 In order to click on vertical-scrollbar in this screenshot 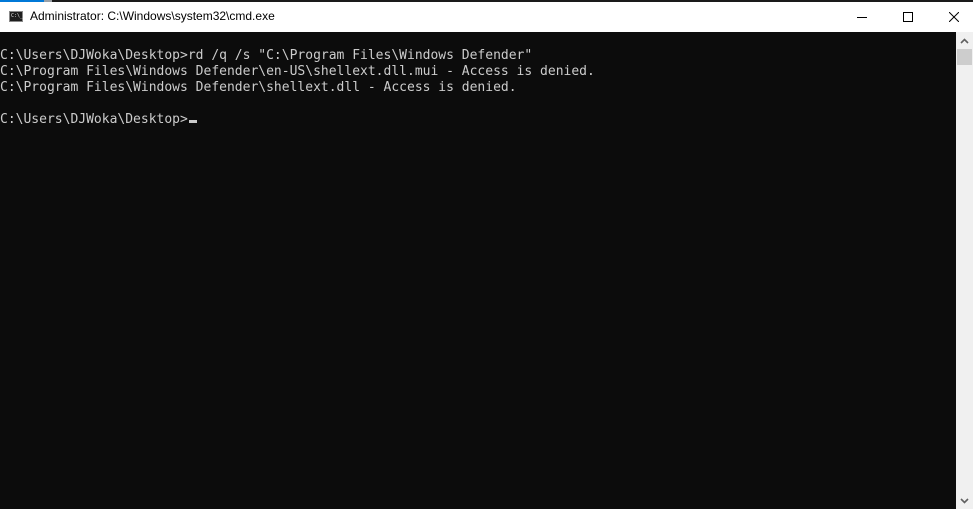, I will do `click(964, 270)`.